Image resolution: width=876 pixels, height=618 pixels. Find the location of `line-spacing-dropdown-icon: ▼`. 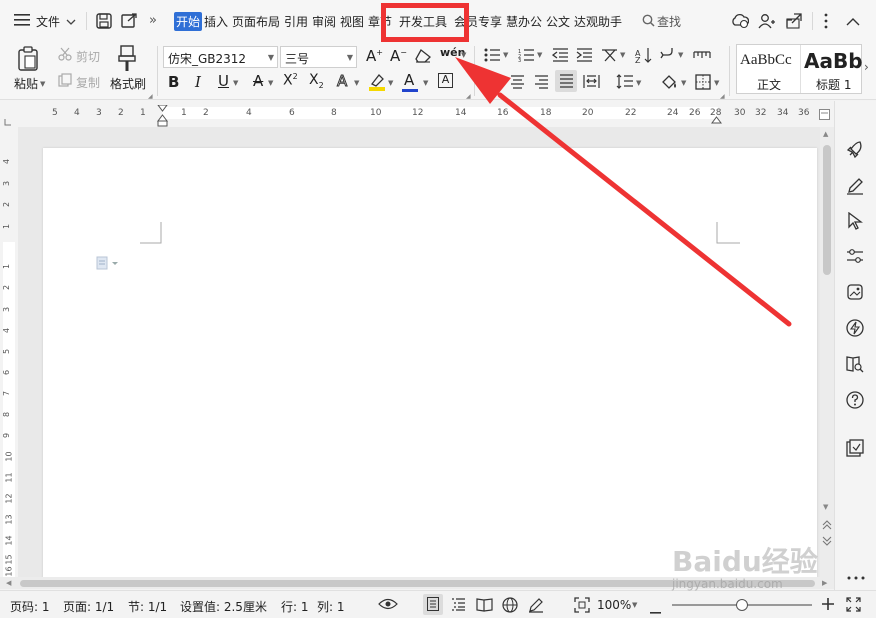

line-spacing-dropdown-icon: ▼ is located at coordinates (638, 83).